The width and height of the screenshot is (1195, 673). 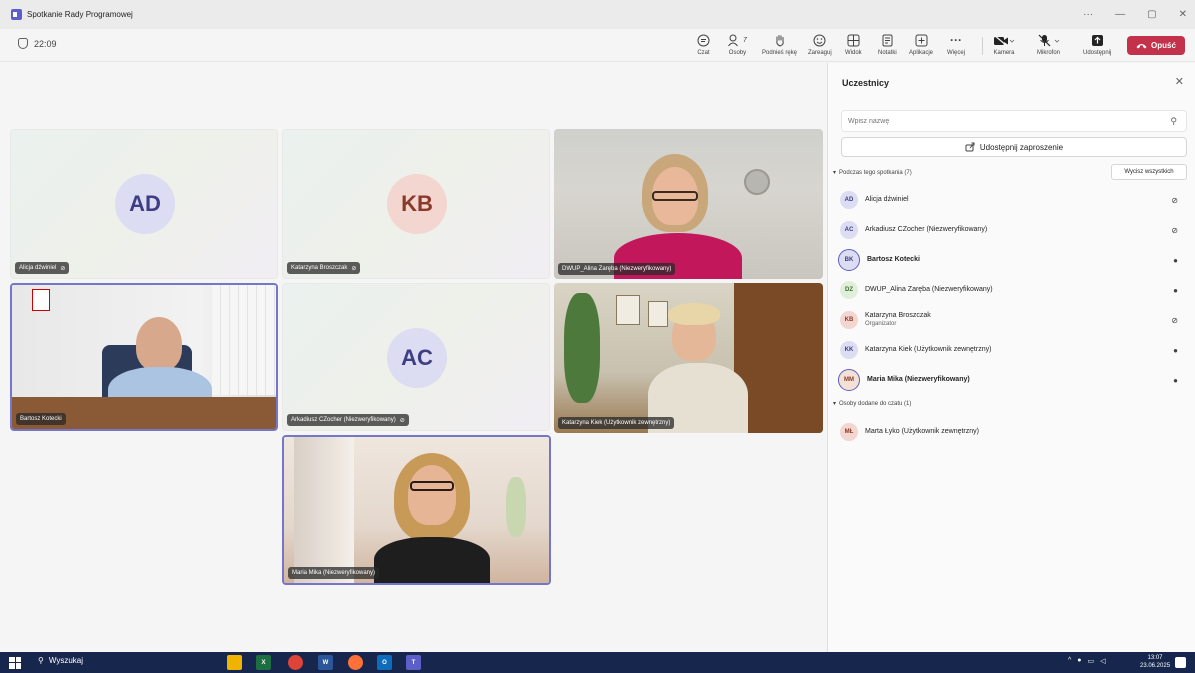 What do you see at coordinates (849, 260) in the screenshot?
I see `avatar: BK` at bounding box center [849, 260].